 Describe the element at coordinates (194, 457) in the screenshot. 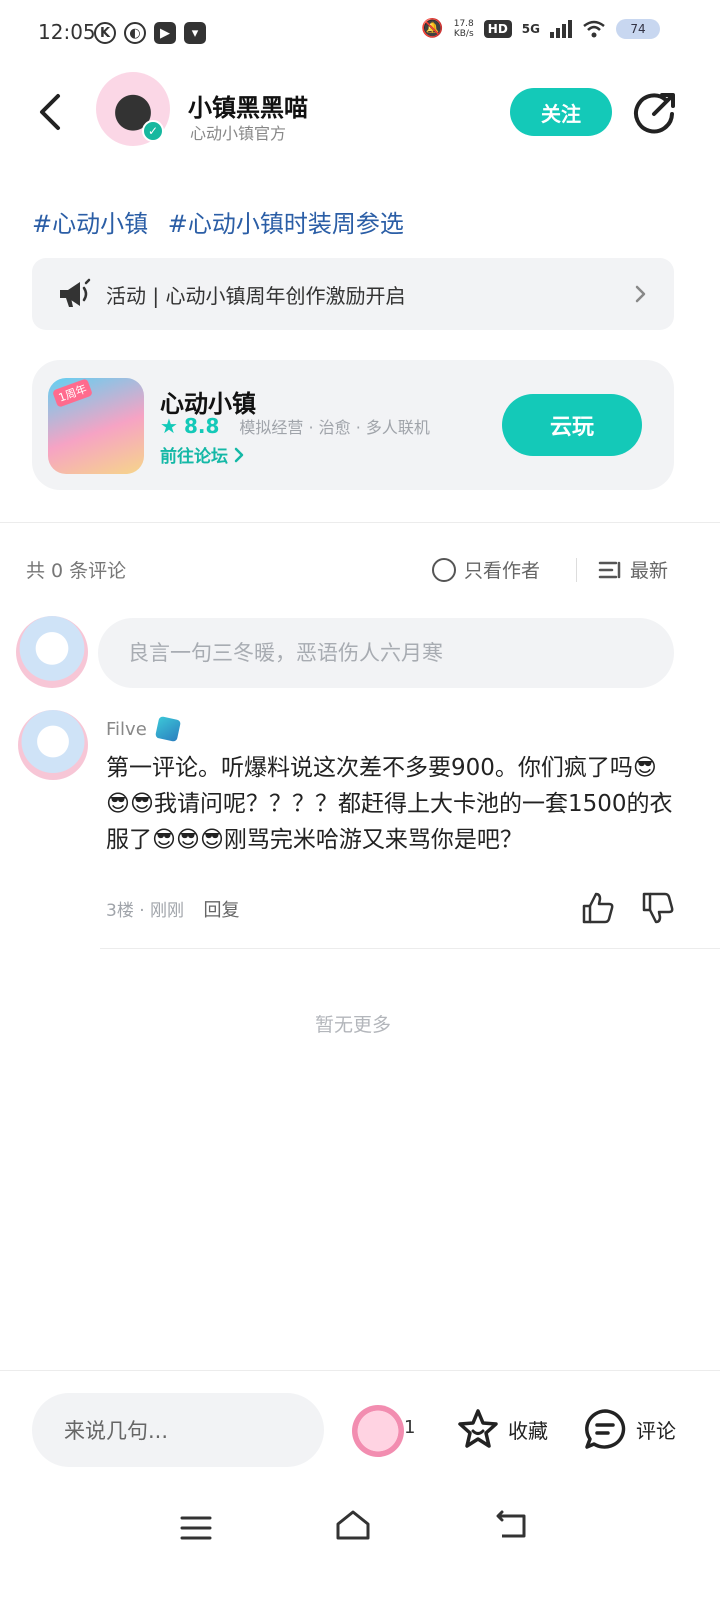

I see `forum-link-label: 前往论坛` at that location.